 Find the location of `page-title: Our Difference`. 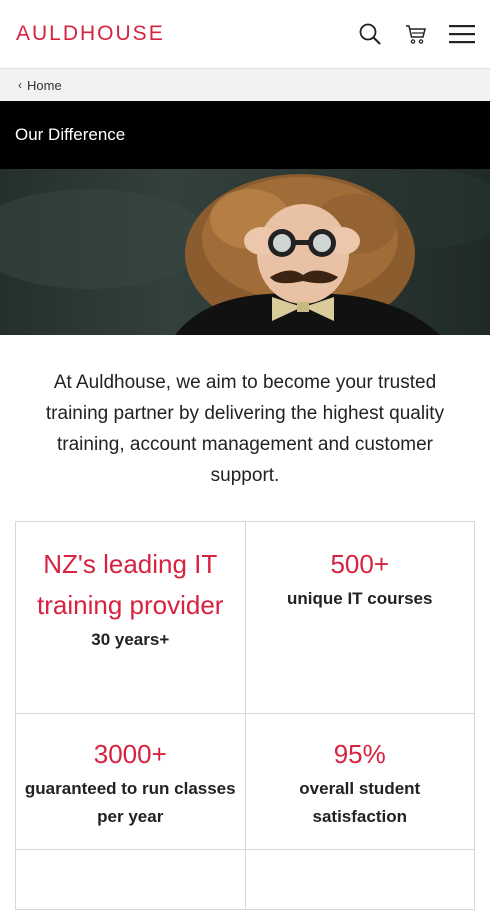

page-title: Our Difference is located at coordinates (70, 134).